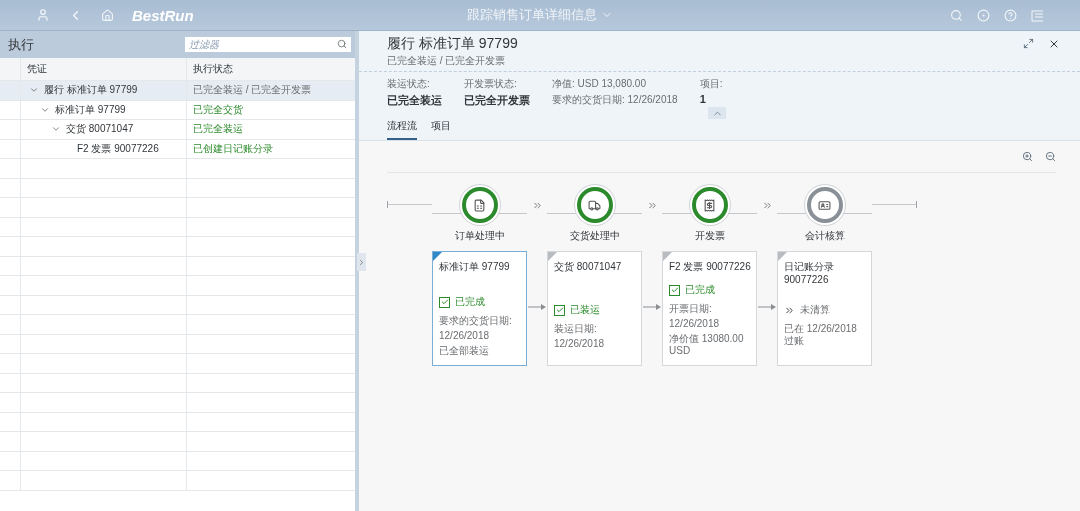 The image size is (1080, 511). I want to click on document-card: F2 发票 90077226 已完成 开票日期: 12/26/2018 净价值 13080.00 USD, so click(709, 308).